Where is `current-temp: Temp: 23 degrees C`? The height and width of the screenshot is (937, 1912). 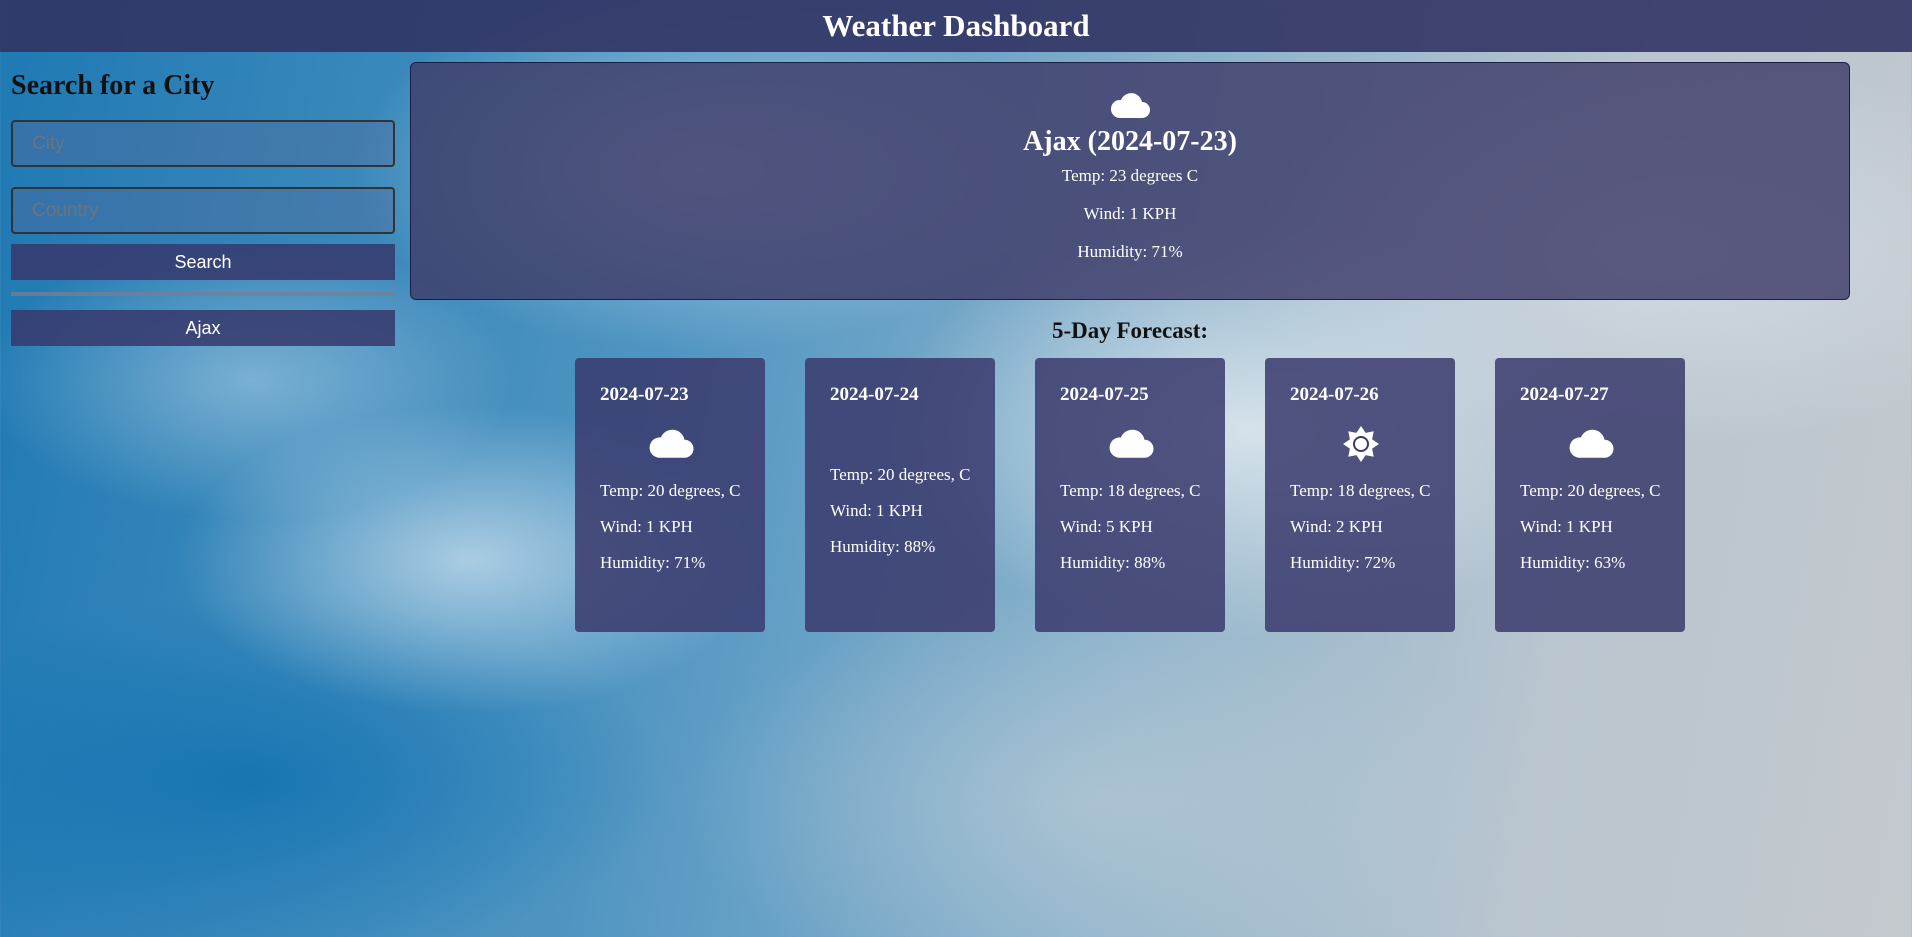 current-temp: Temp: 23 degrees C is located at coordinates (1130, 175).